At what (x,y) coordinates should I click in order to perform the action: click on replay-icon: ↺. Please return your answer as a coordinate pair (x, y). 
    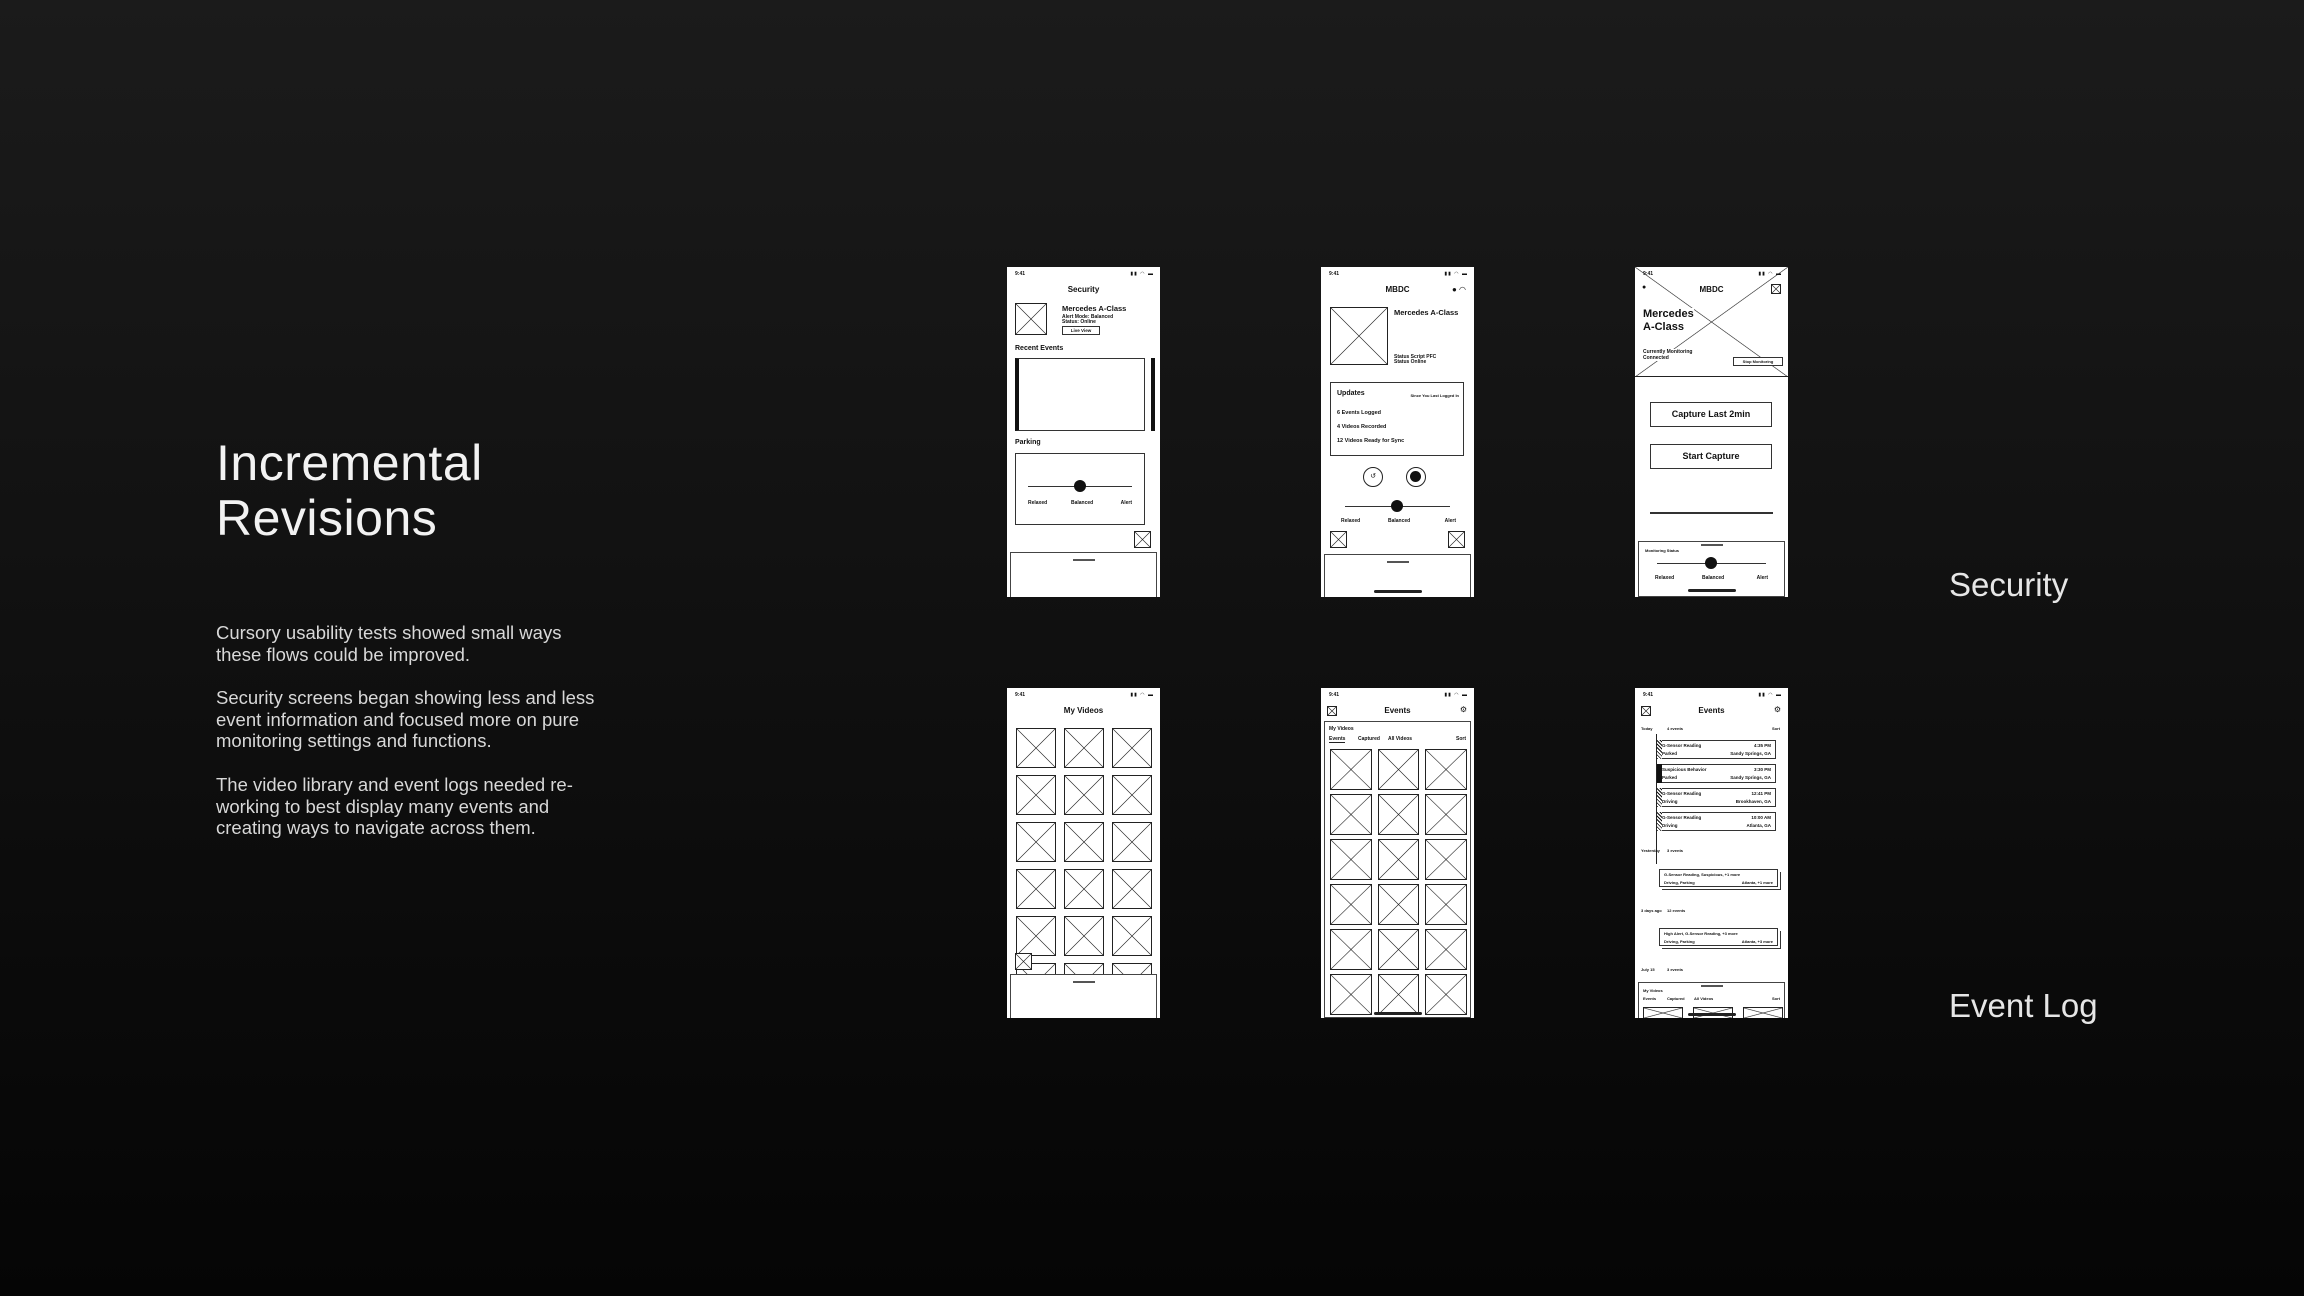
    Looking at the image, I should click on (1373, 477).